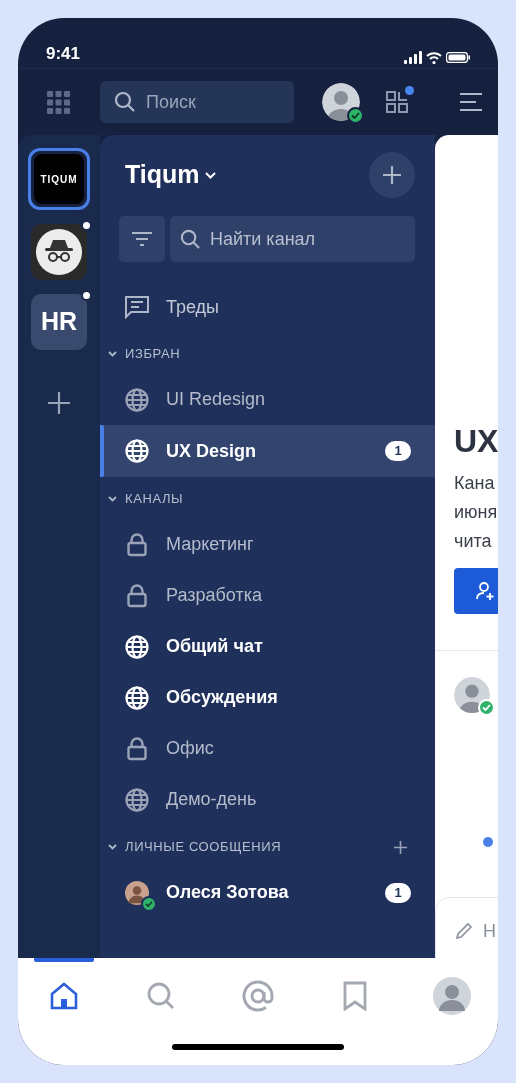 The image size is (516, 1083). Describe the element at coordinates (413, 57) in the screenshot. I see `signal-icon` at that location.